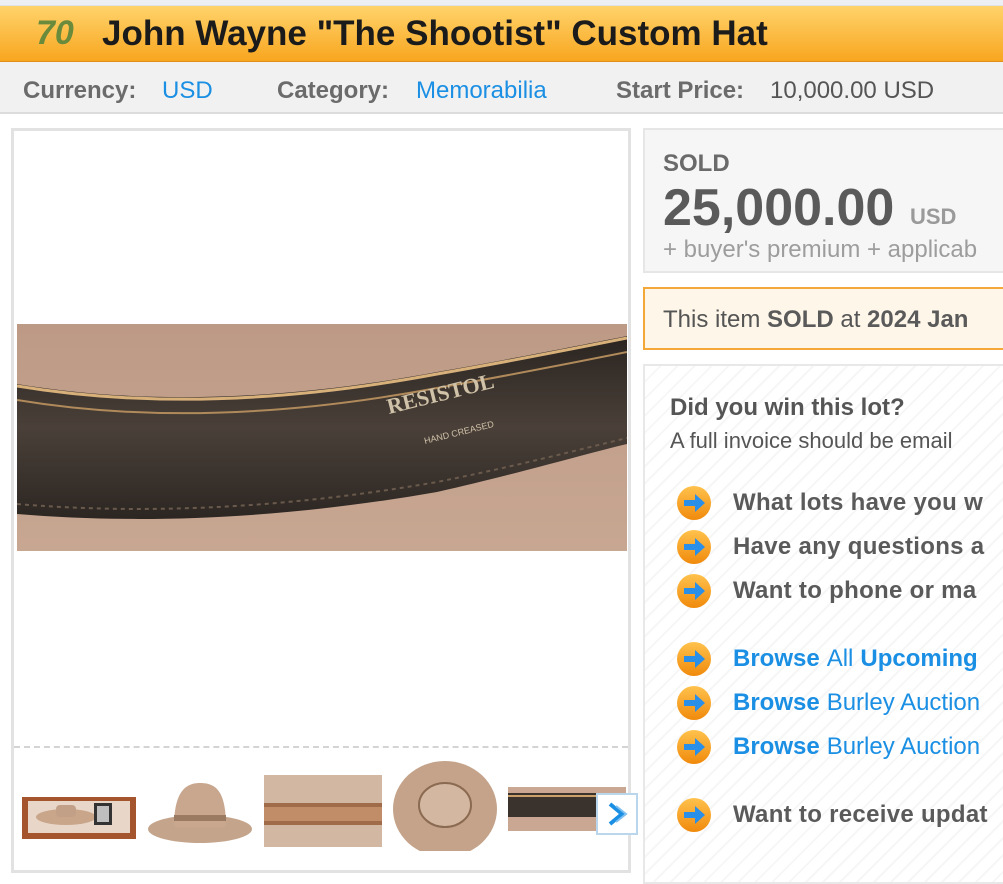 The image size is (1003, 884). I want to click on win-title: Did you win this lot?, so click(787, 407).